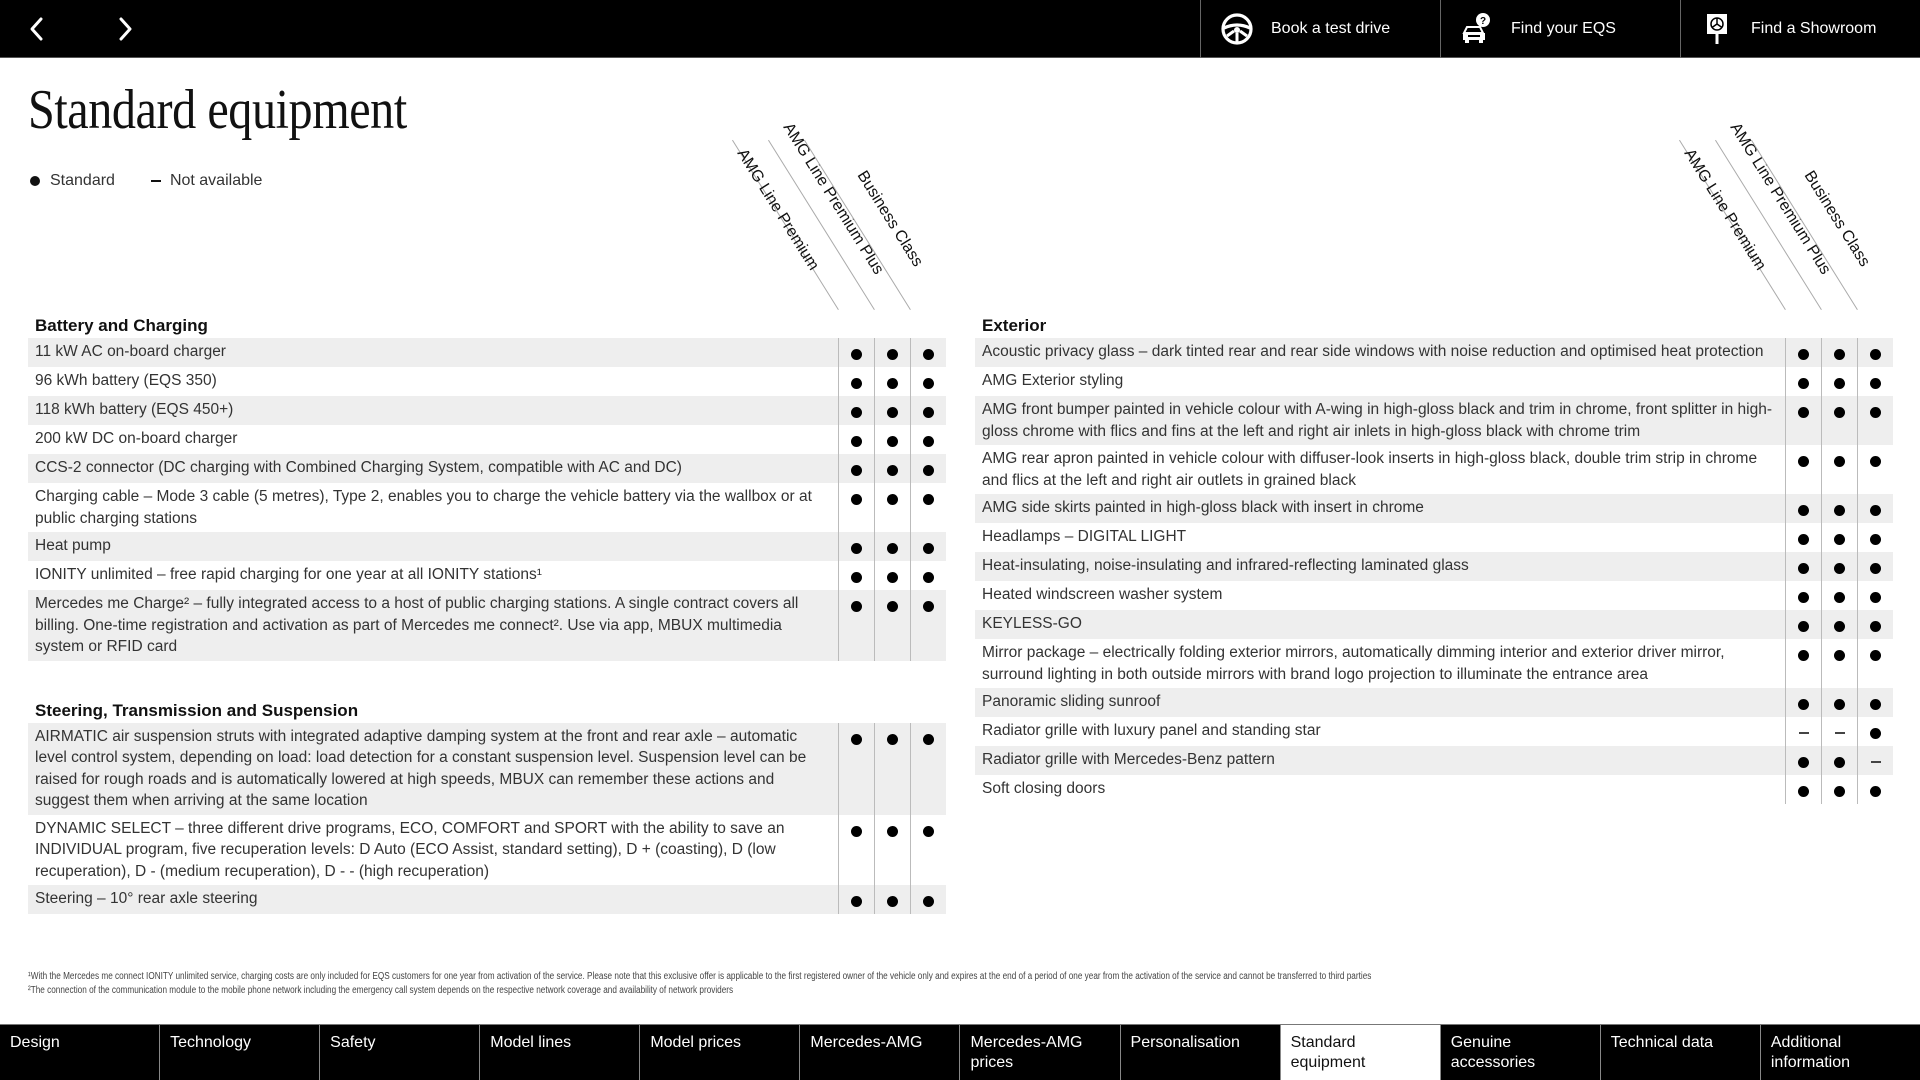 The width and height of the screenshot is (1920, 1080). Describe the element at coordinates (1199, 1052) in the screenshot. I see `bottom-nav-item: Personalisation` at that location.